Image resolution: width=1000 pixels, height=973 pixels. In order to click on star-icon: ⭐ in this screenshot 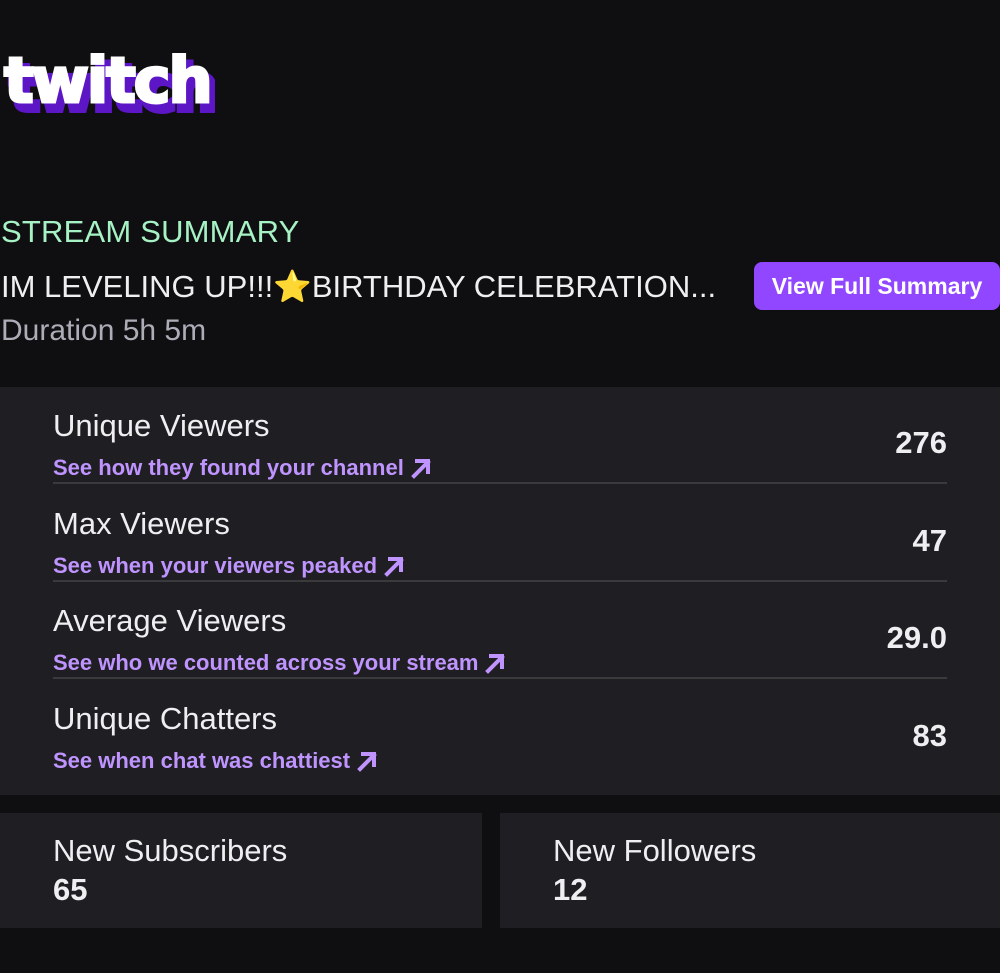, I will do `click(292, 286)`.